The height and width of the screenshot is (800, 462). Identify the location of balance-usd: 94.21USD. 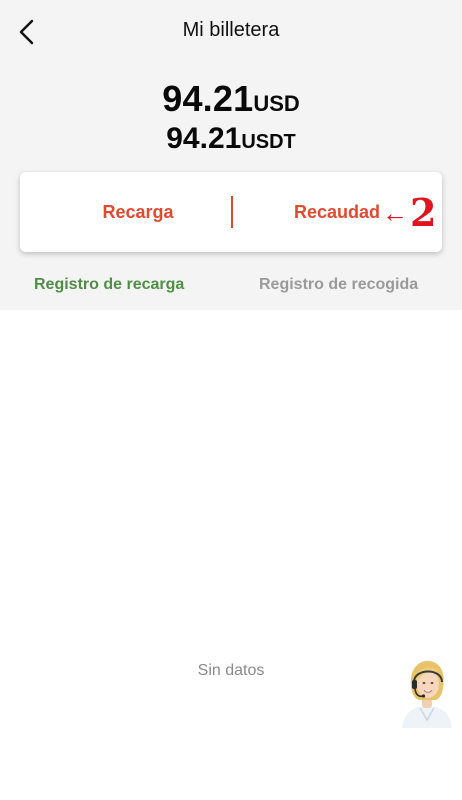
(231, 99).